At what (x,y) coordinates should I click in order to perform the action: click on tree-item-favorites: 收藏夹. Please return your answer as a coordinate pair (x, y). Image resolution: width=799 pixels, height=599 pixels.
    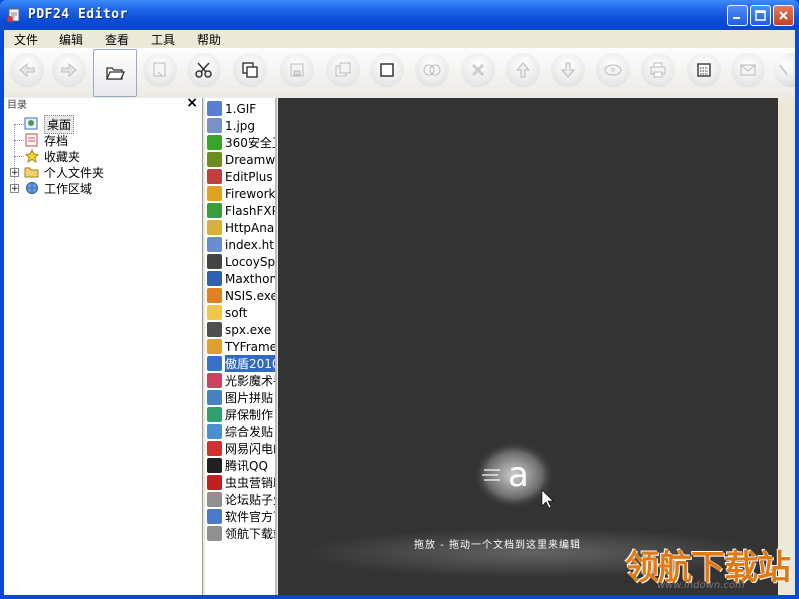
    Looking at the image, I should click on (52, 156).